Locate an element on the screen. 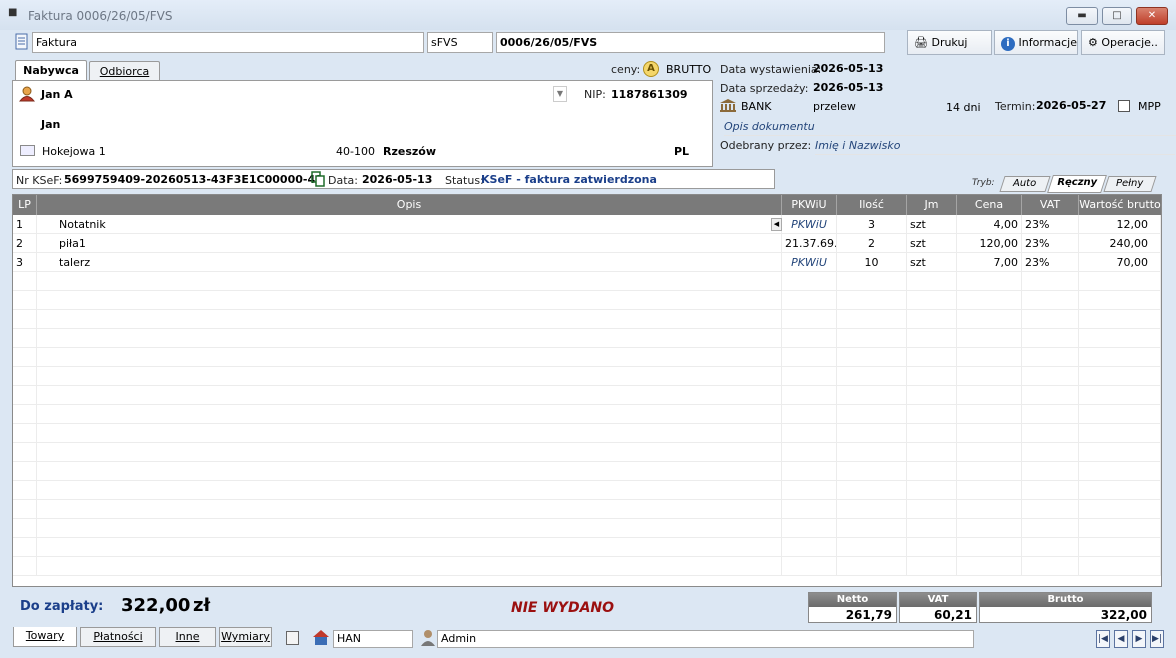  col-value: Wartość brutto is located at coordinates (1120, 205).